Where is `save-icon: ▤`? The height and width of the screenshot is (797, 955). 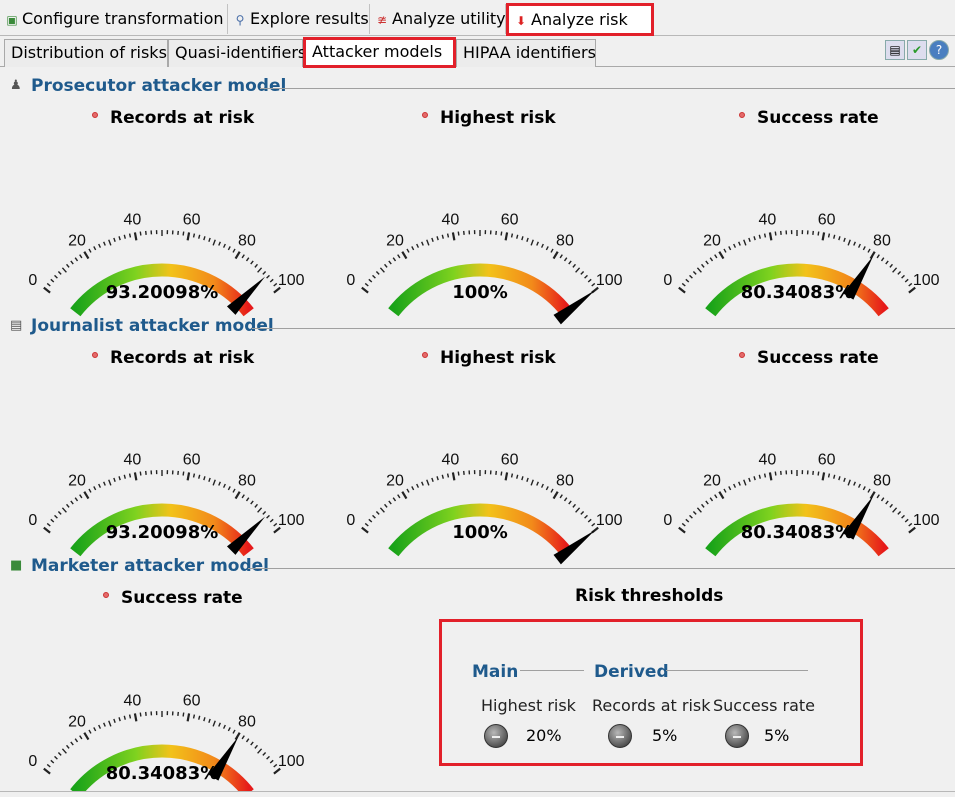
save-icon: ▤ is located at coordinates (895, 50).